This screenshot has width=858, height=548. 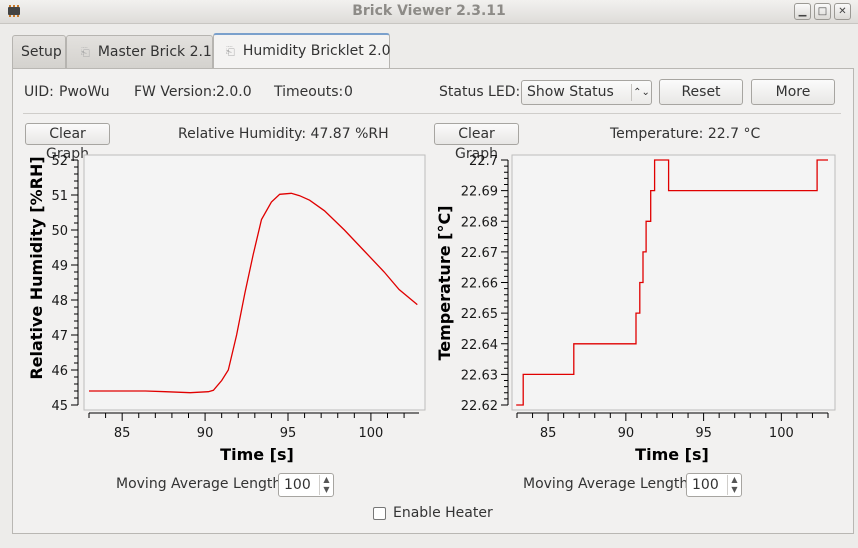 I want to click on uid-label: UID:, so click(x=39, y=92).